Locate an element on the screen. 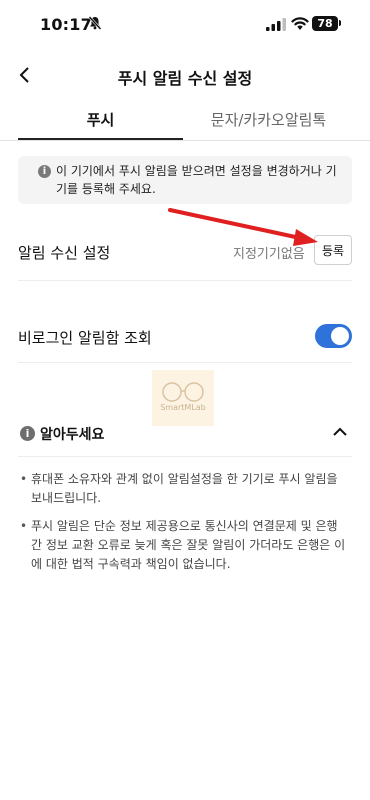 Image resolution: width=370 pixels, height=800 pixels. section-title: 알아두세요 is located at coordinates (72, 435).